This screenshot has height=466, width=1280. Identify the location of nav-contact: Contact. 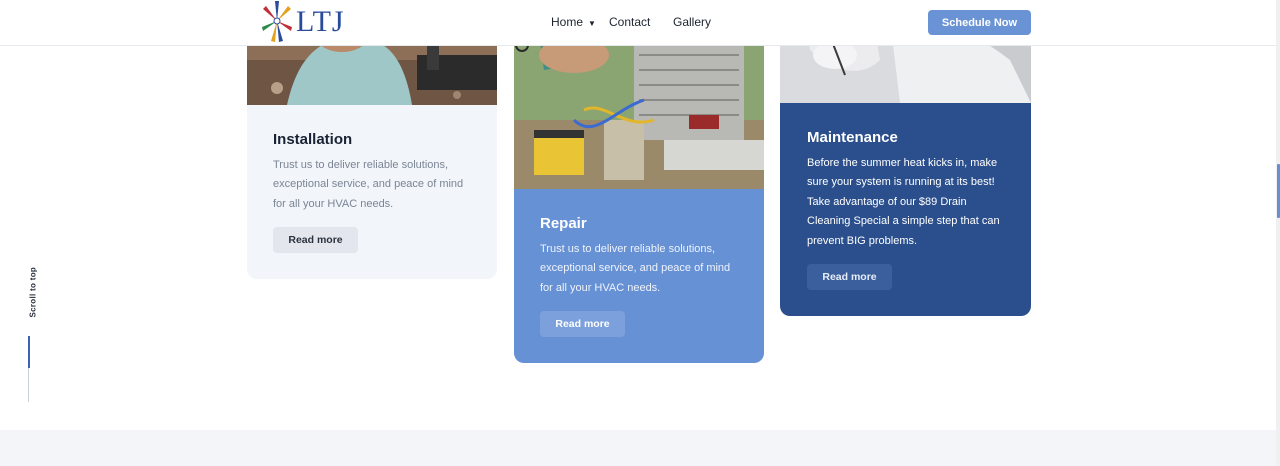
(629, 22).